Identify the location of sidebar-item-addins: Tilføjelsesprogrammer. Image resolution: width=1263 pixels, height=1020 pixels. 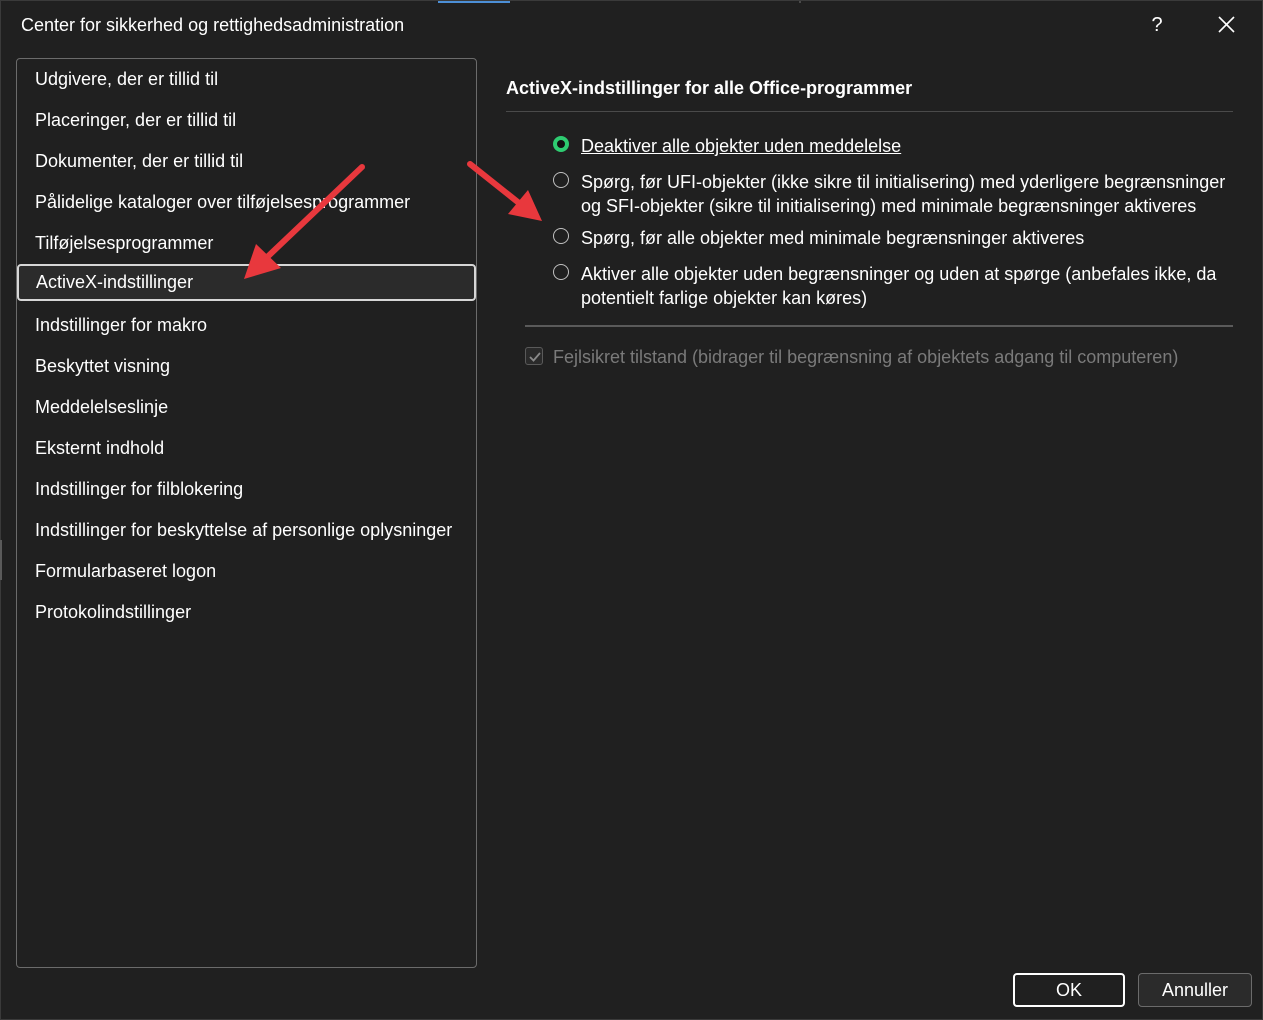
(245, 243).